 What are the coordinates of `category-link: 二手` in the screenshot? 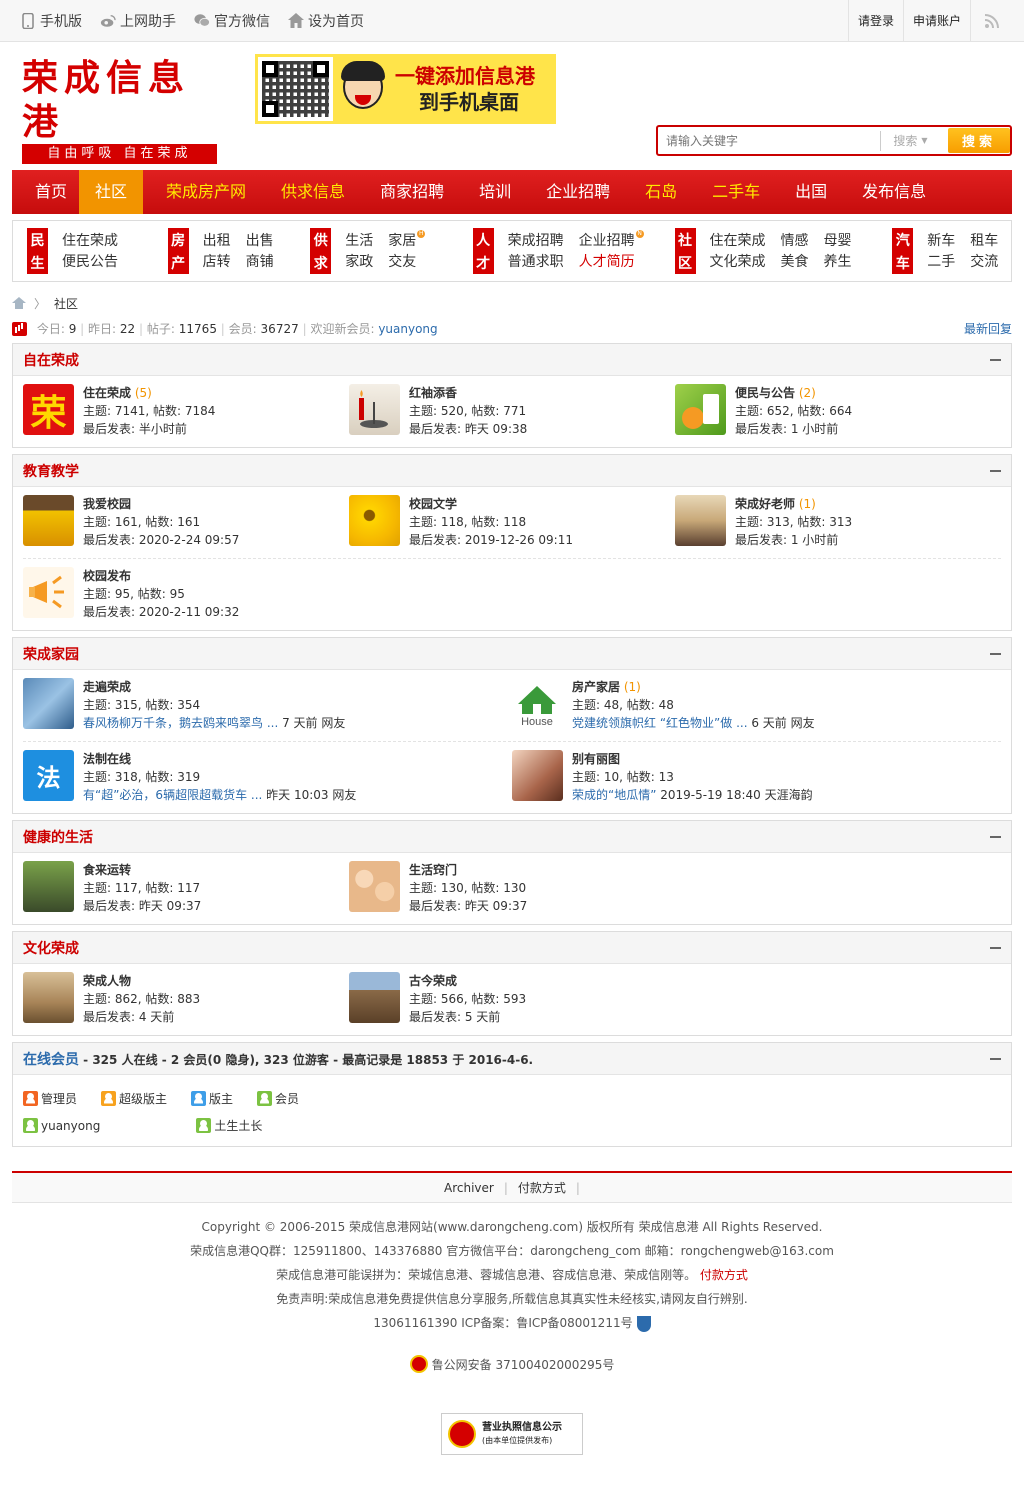 It's located at (941, 261).